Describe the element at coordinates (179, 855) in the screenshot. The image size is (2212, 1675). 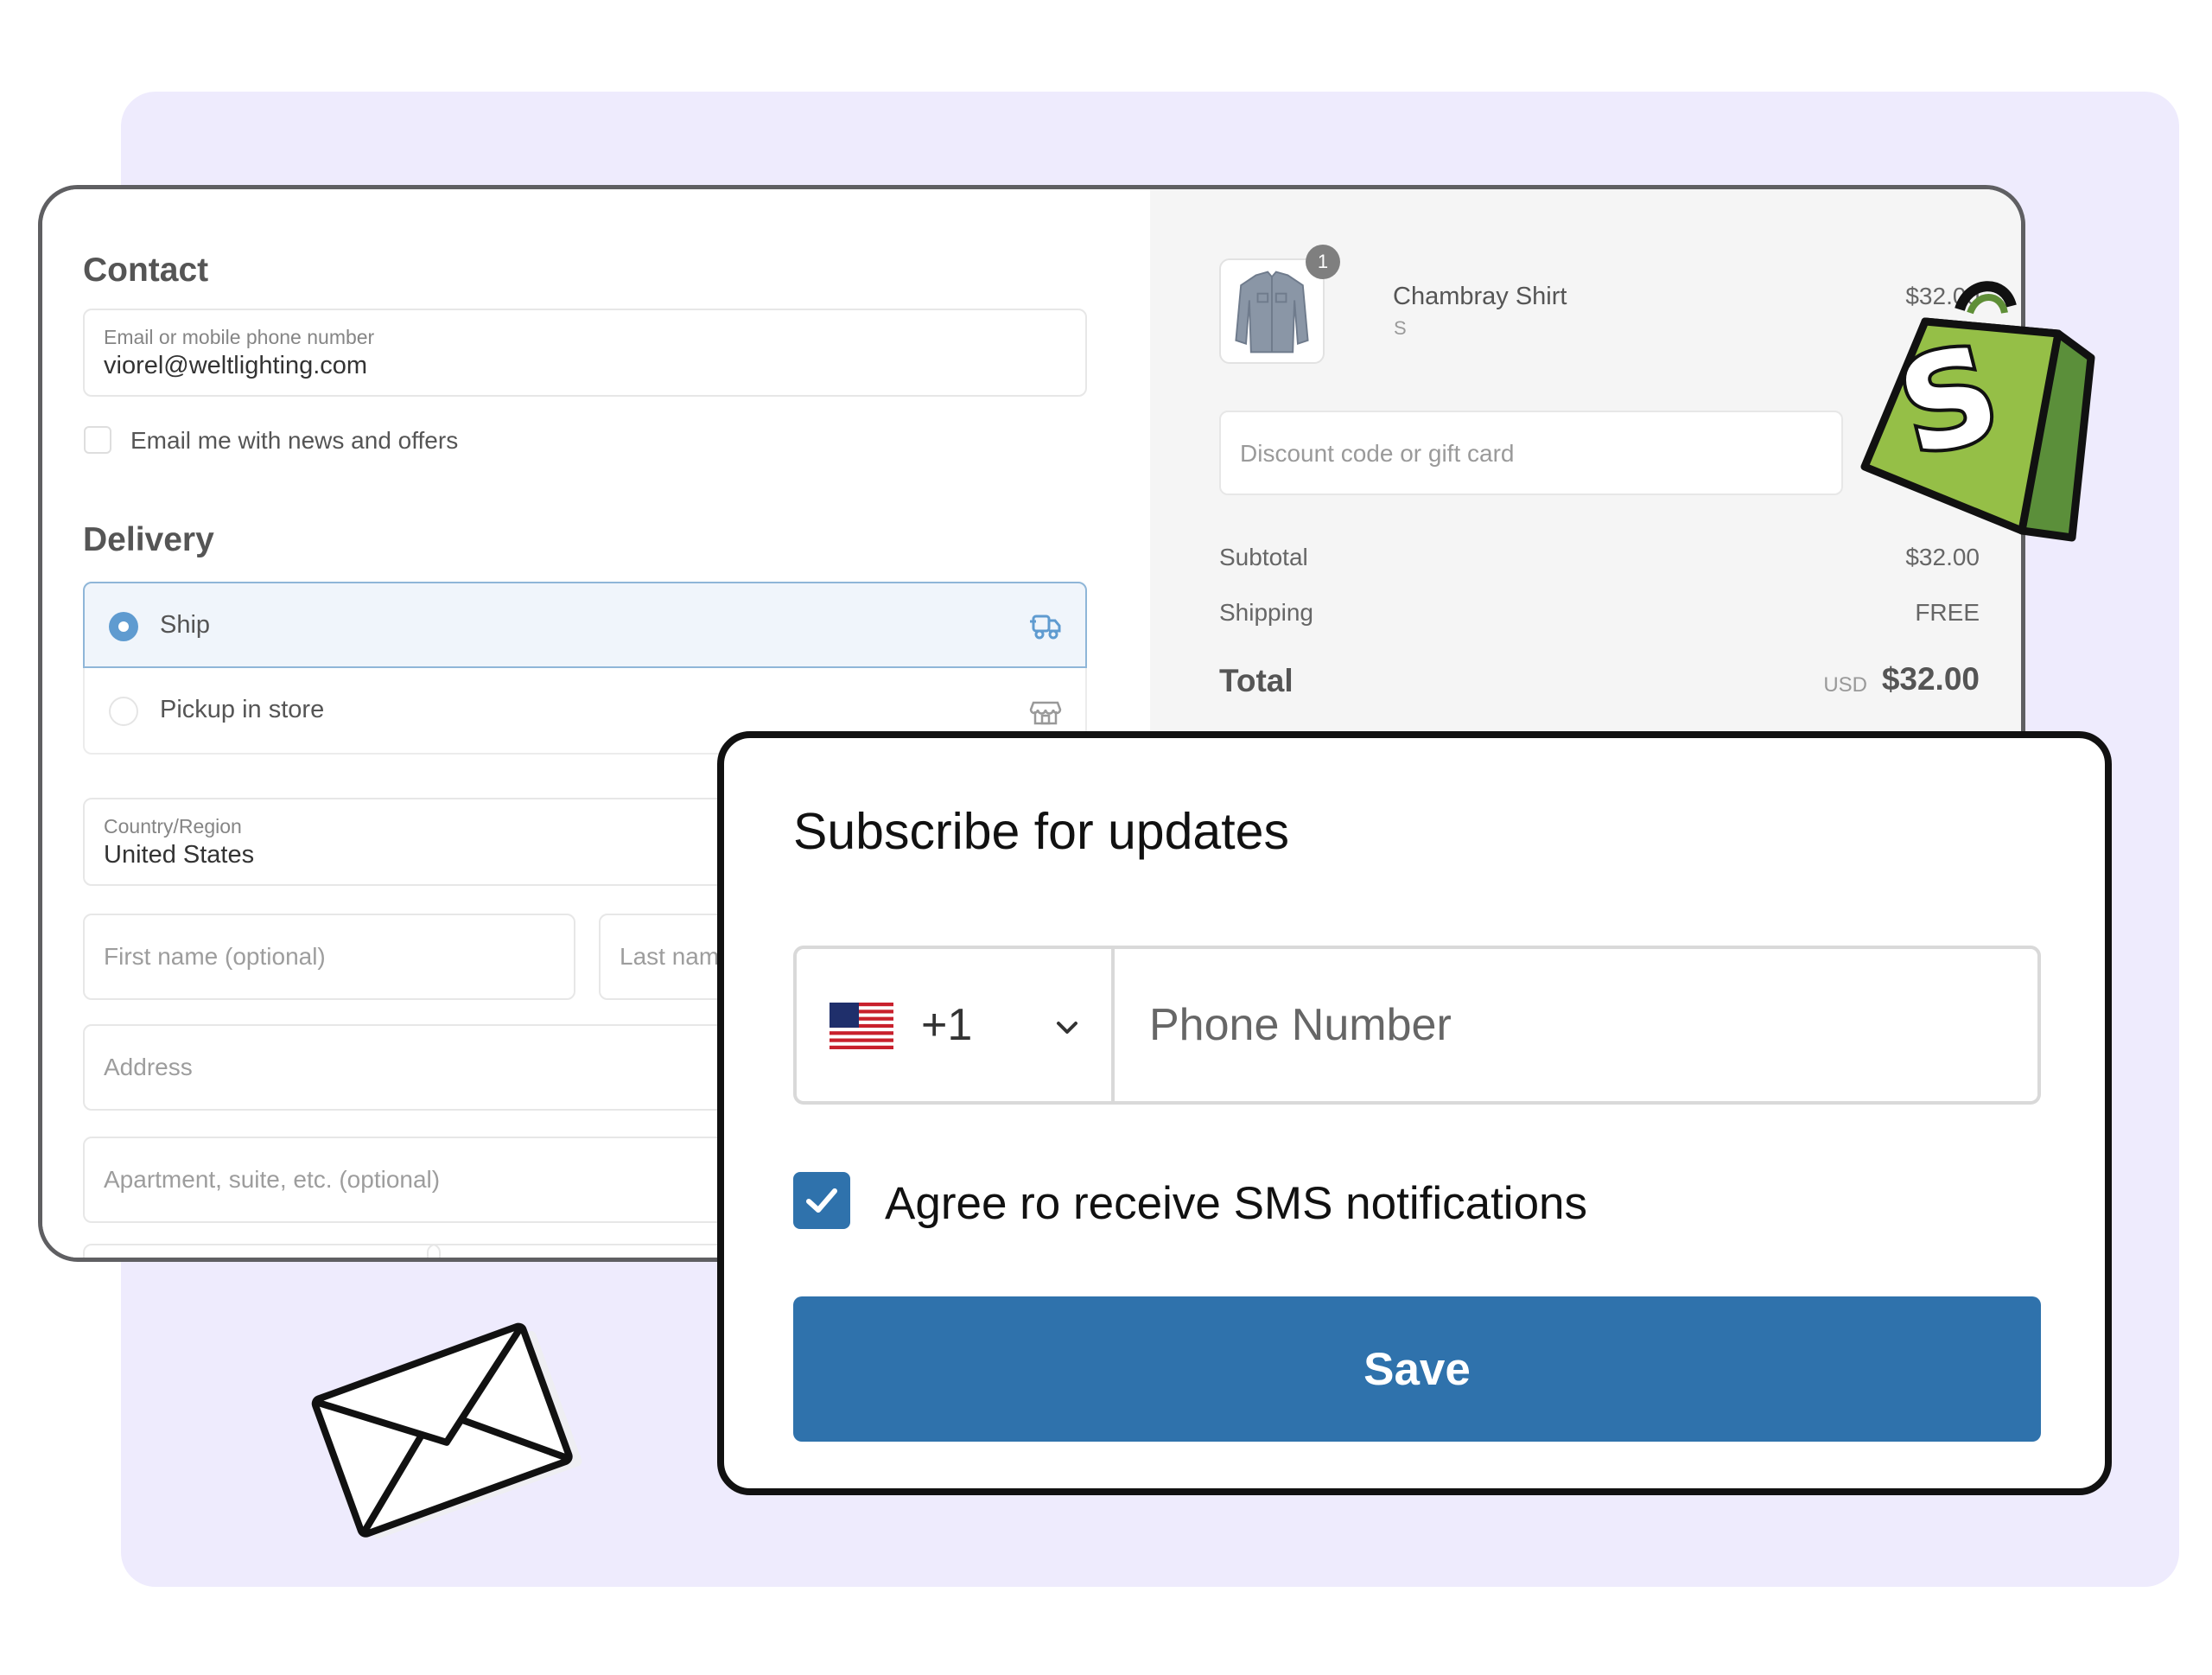
I see `country-value: United States` at that location.